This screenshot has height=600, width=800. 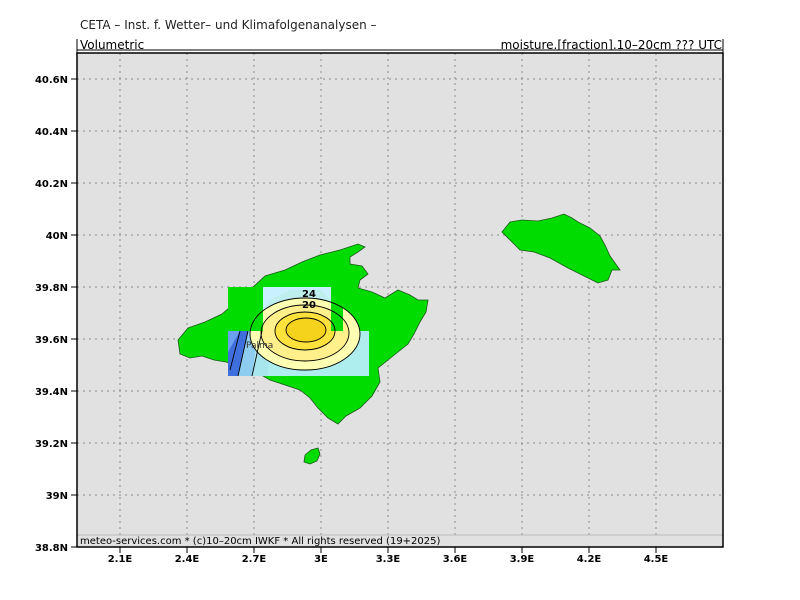 What do you see at coordinates (51, 80) in the screenshot?
I see `lat-label-40-6n: 40.6N` at bounding box center [51, 80].